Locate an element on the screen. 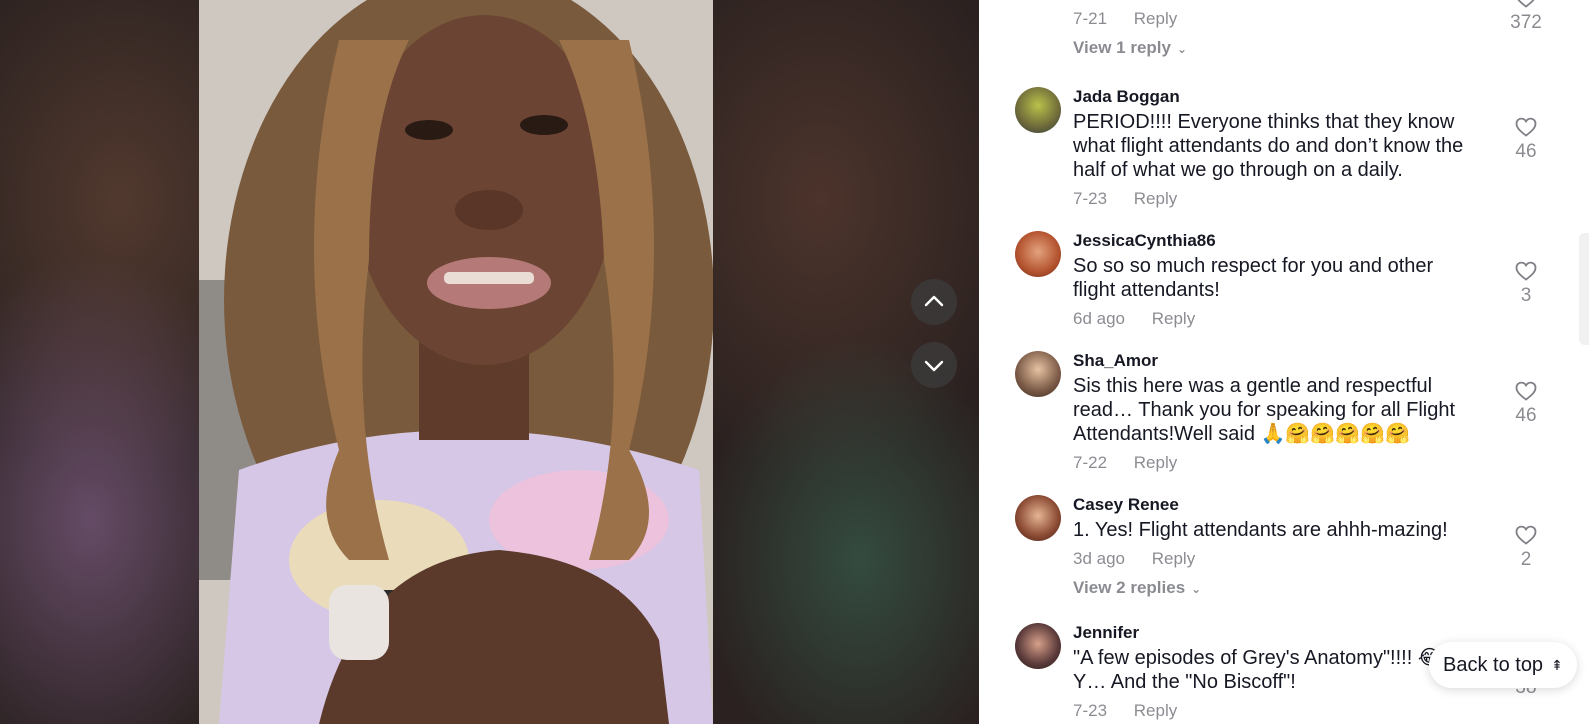 This screenshot has width=1589, height=724. view-replies-label: View 1 reply is located at coordinates (1122, 47).